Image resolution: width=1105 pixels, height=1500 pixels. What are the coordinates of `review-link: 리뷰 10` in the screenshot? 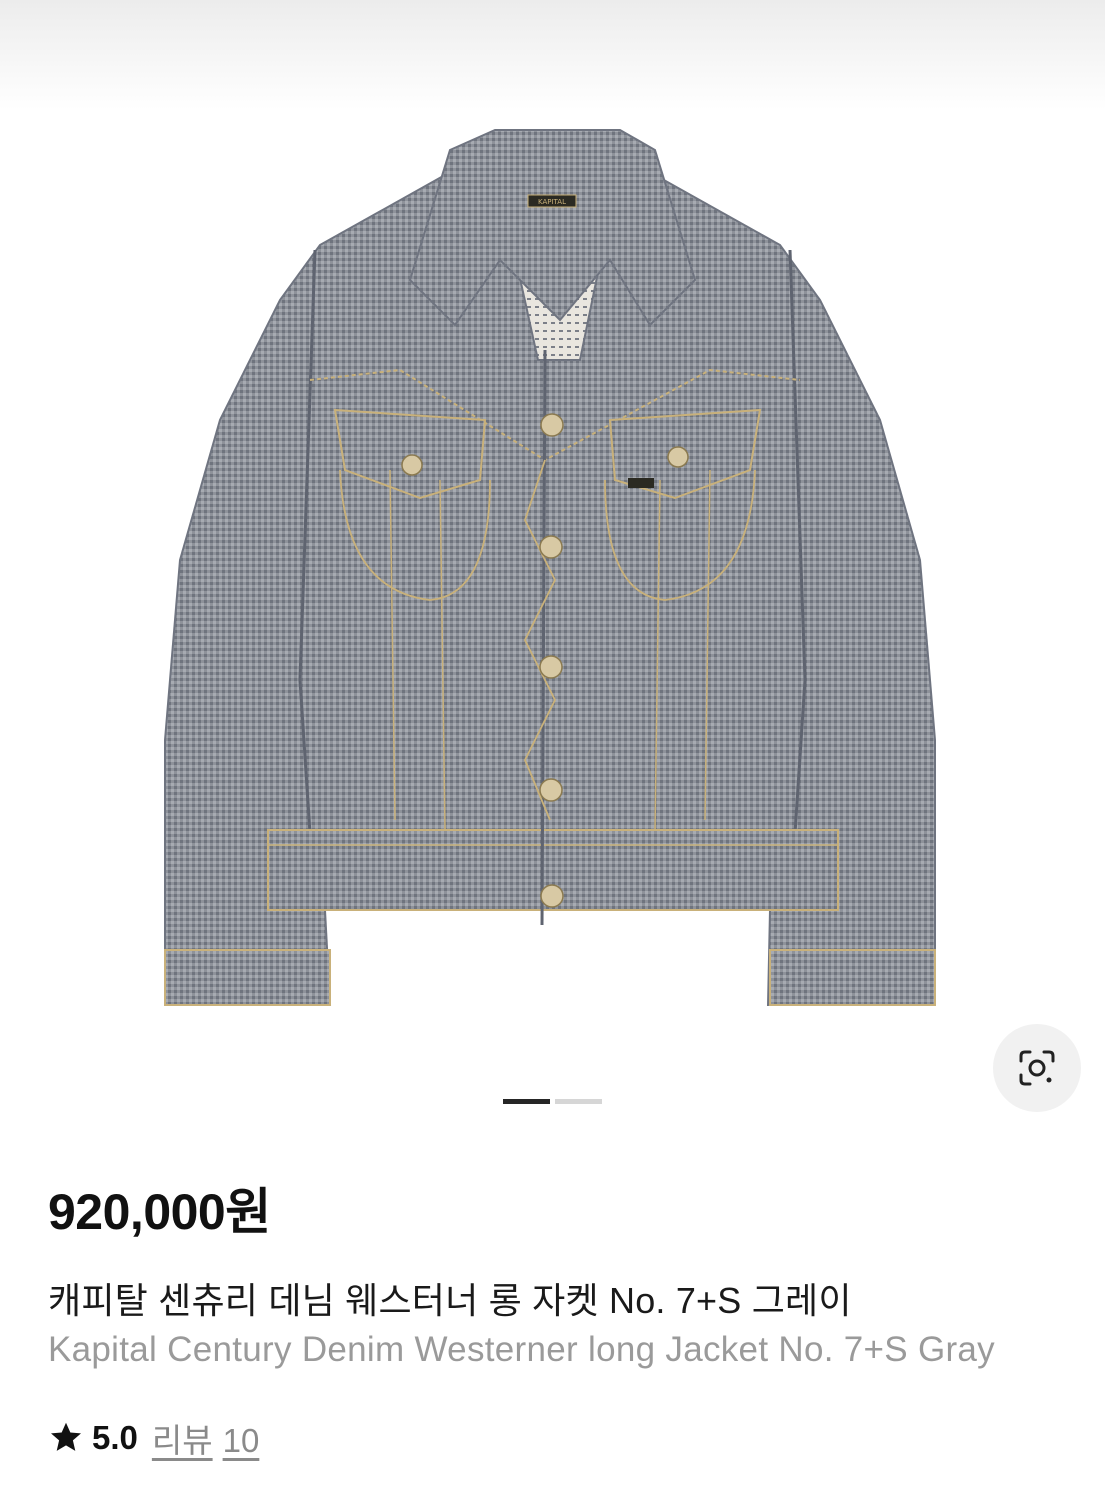 It's located at (205, 1438).